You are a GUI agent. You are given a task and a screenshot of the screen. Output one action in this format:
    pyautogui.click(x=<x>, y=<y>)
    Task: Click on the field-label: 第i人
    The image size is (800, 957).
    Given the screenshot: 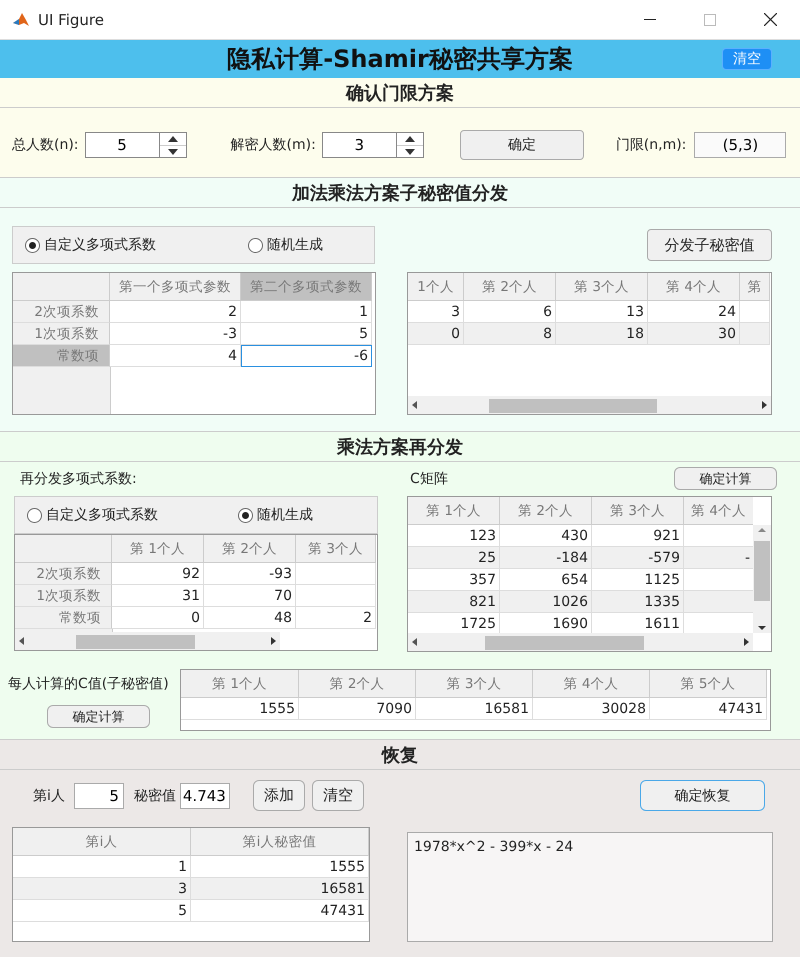 What is the action you would take?
    pyautogui.click(x=49, y=795)
    